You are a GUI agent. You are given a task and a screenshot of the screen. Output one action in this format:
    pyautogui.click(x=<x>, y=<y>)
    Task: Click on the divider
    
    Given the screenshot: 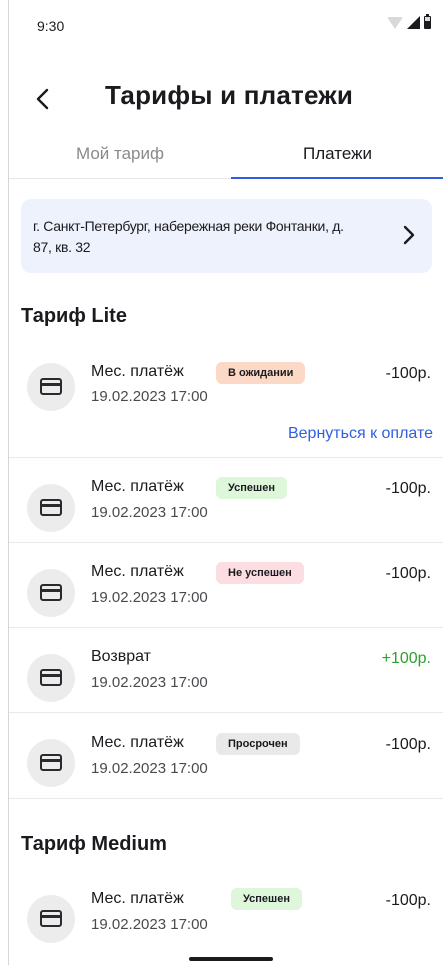 What is the action you would take?
    pyautogui.click(x=226, y=798)
    